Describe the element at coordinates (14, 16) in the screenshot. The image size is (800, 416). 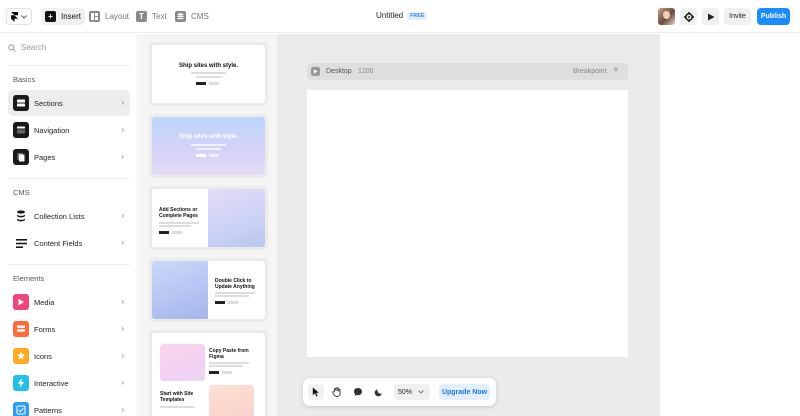
I see `framer-logo-icon` at that location.